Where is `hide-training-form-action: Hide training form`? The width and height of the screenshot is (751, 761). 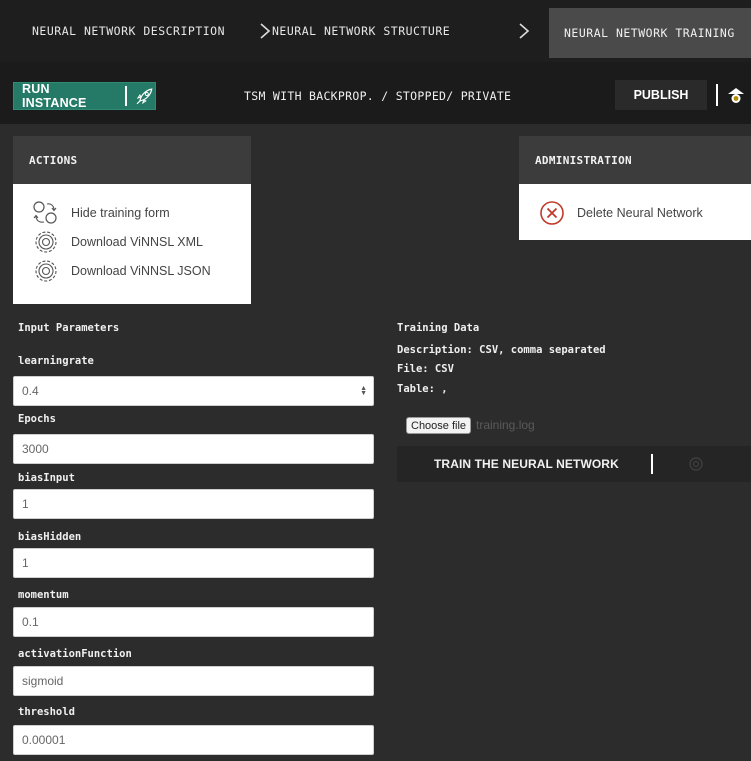
hide-training-form-action: Hide training form is located at coordinates (132, 212).